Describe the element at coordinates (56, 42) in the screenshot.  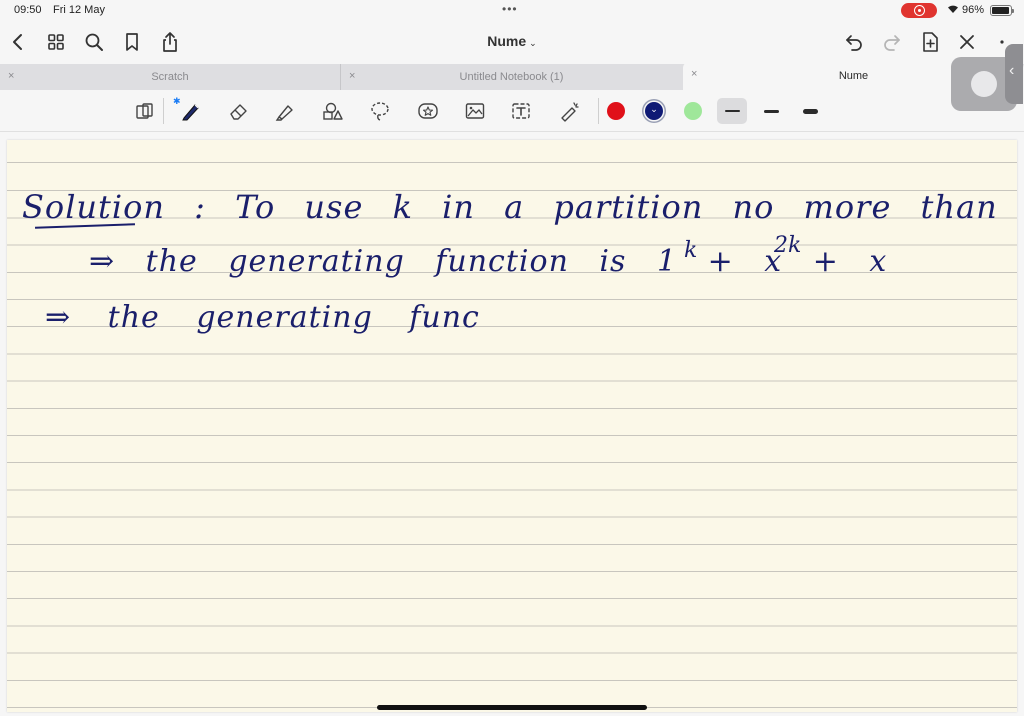
I see `grid-view-icon` at that location.